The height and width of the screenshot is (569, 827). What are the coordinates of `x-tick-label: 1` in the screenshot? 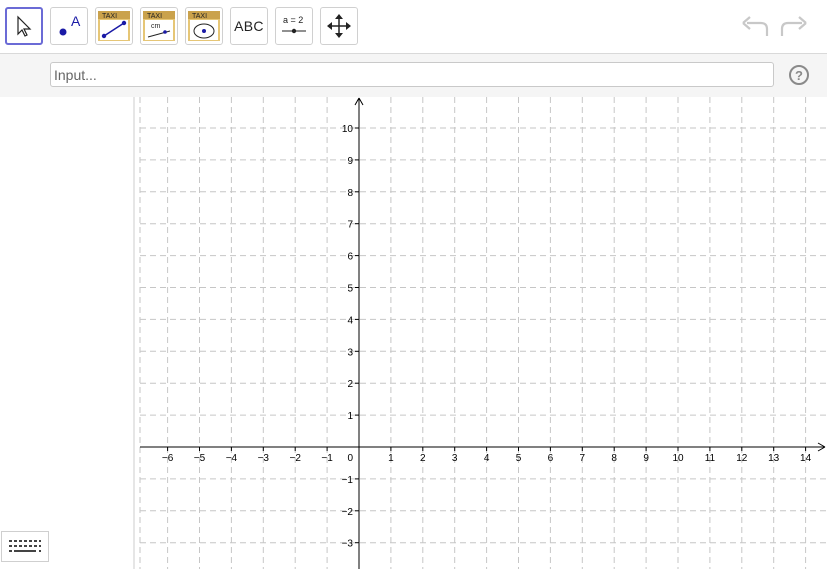 It's located at (391, 458).